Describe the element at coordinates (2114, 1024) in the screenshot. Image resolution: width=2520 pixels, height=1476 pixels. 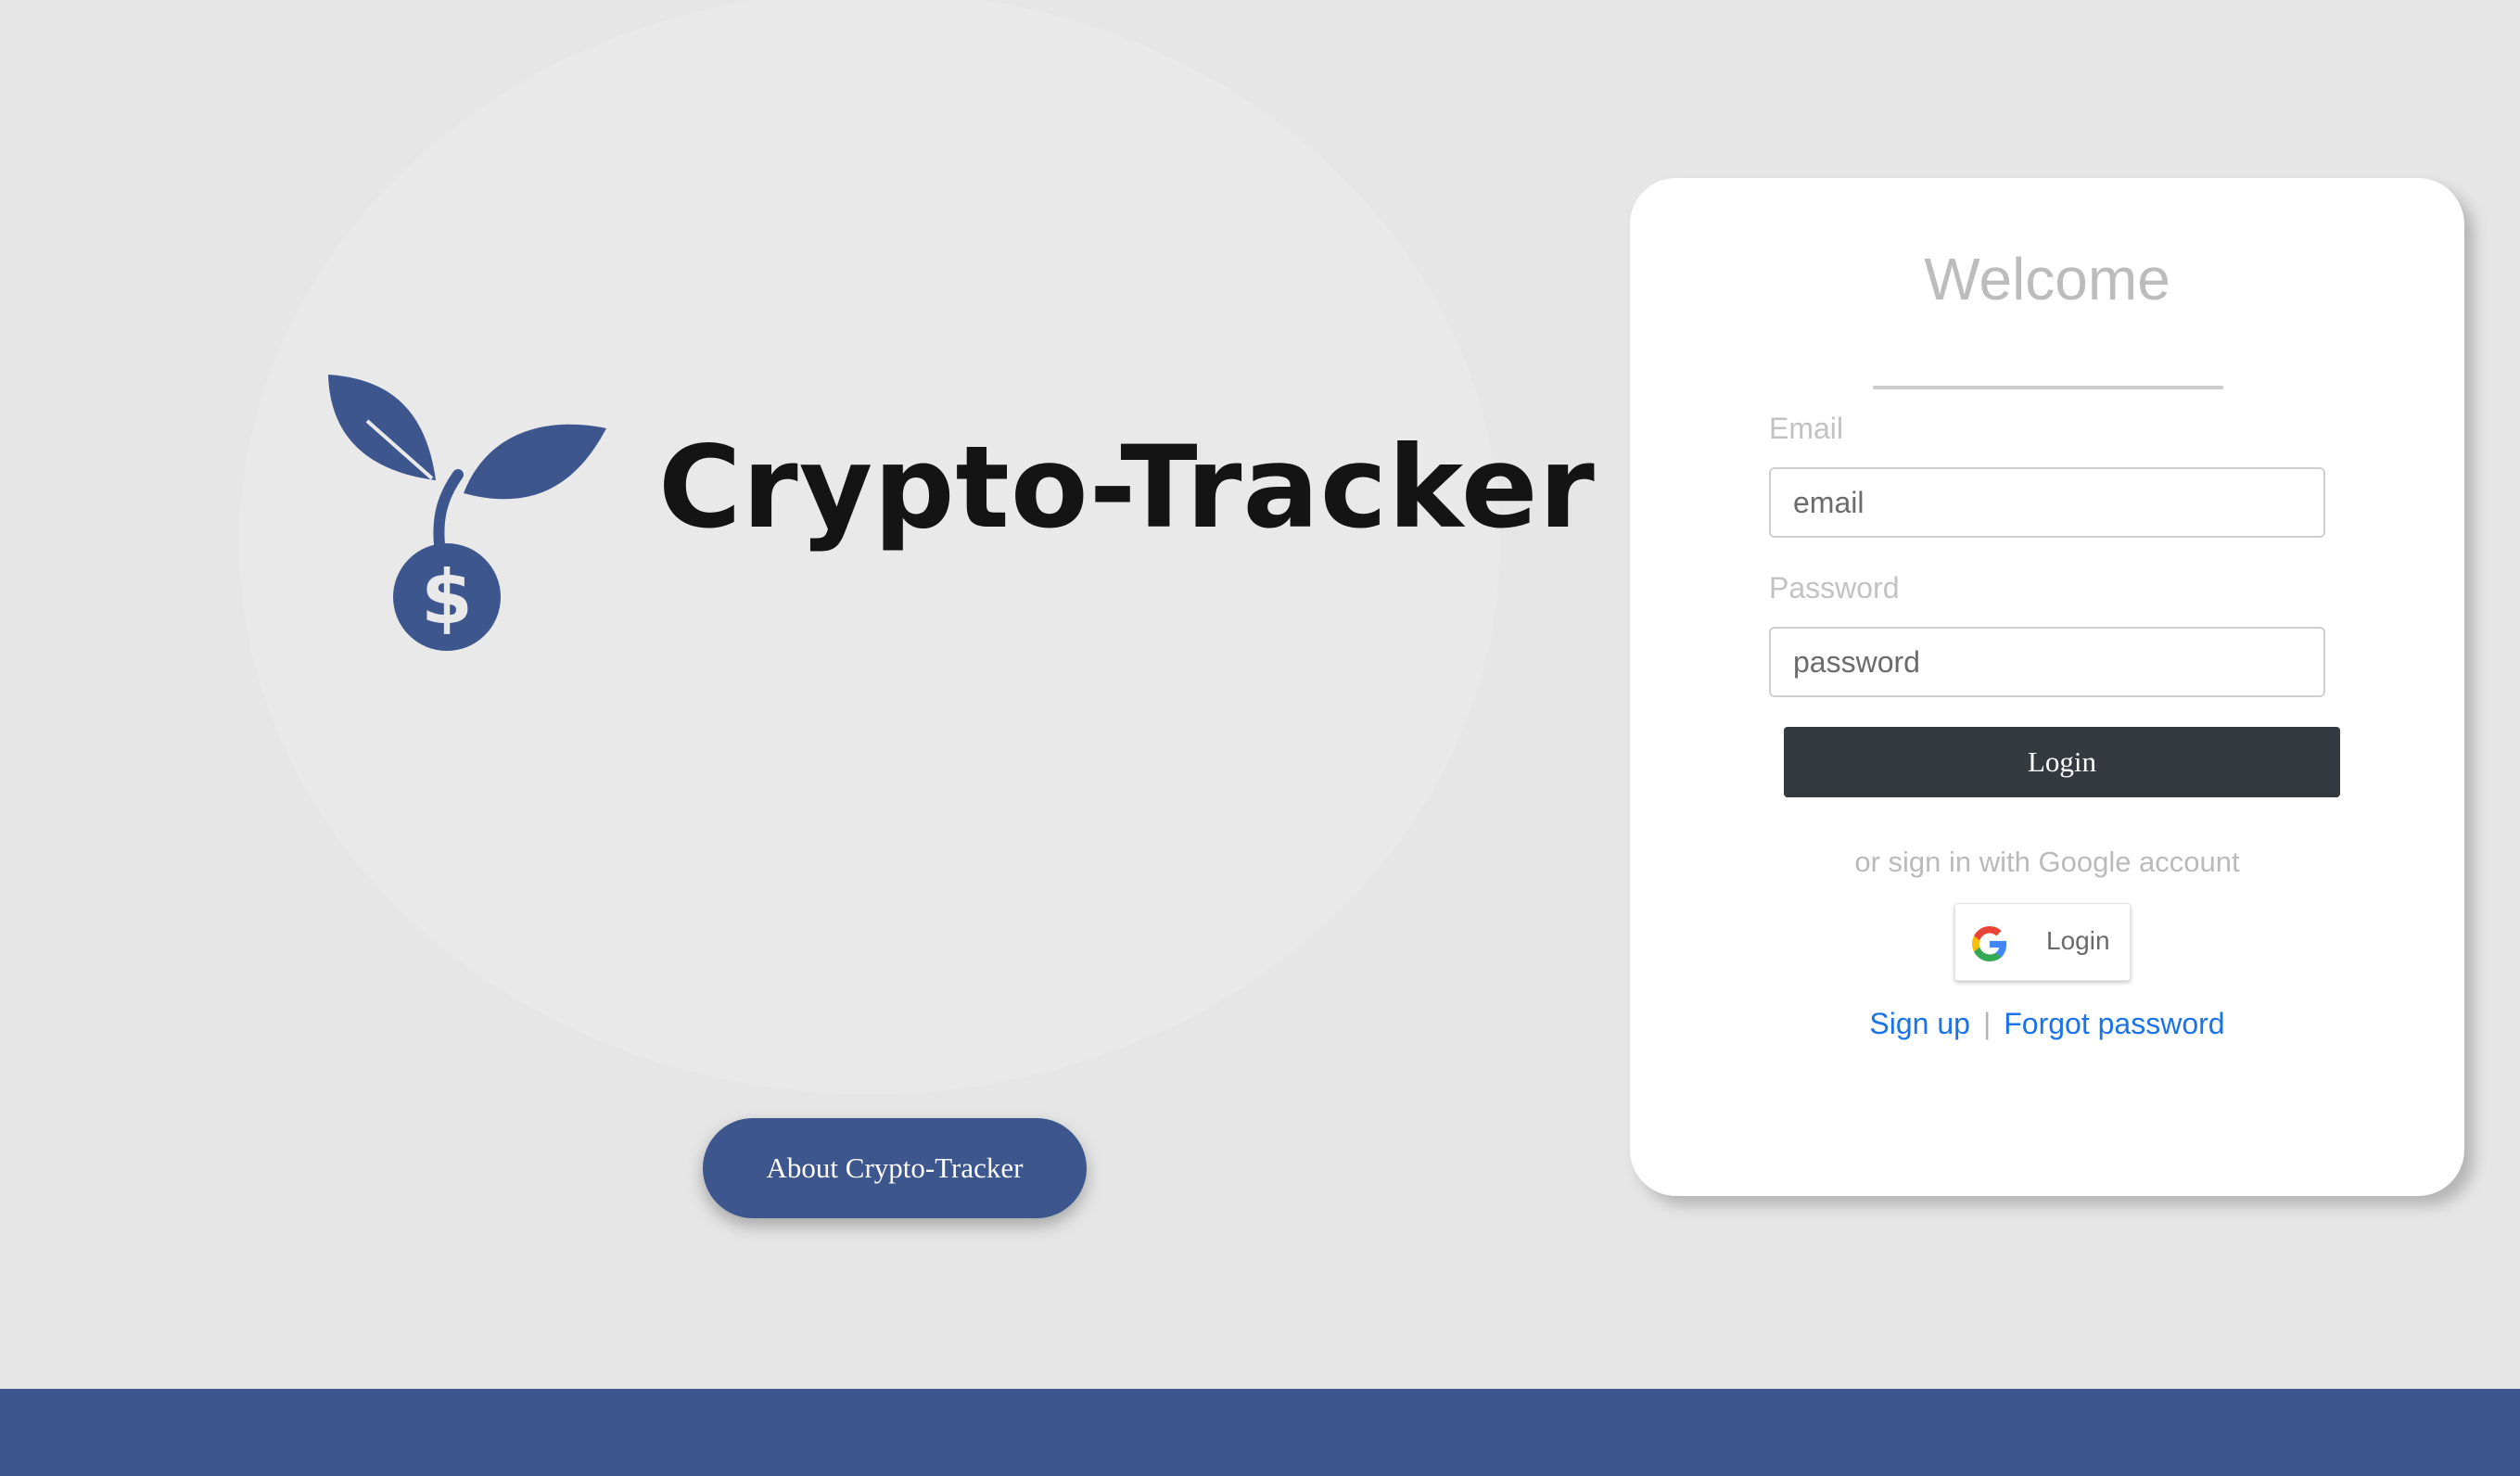
I see `forgot-password-link: Forgot password` at that location.